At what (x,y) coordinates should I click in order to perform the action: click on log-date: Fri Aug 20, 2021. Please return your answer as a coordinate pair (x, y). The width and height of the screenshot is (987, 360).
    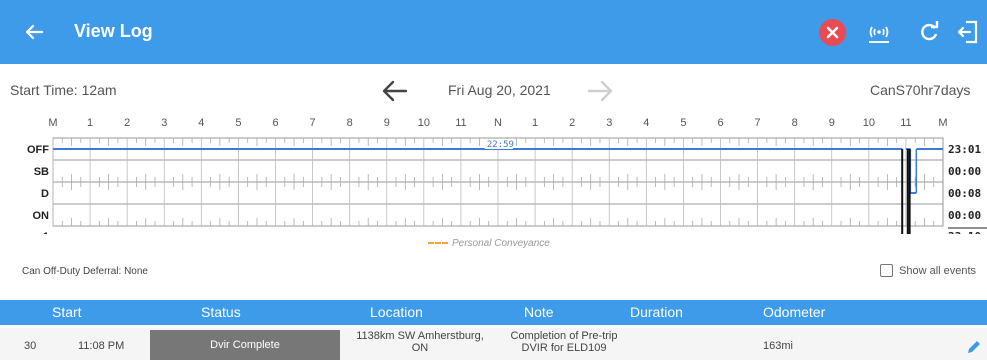
    Looking at the image, I should click on (499, 90).